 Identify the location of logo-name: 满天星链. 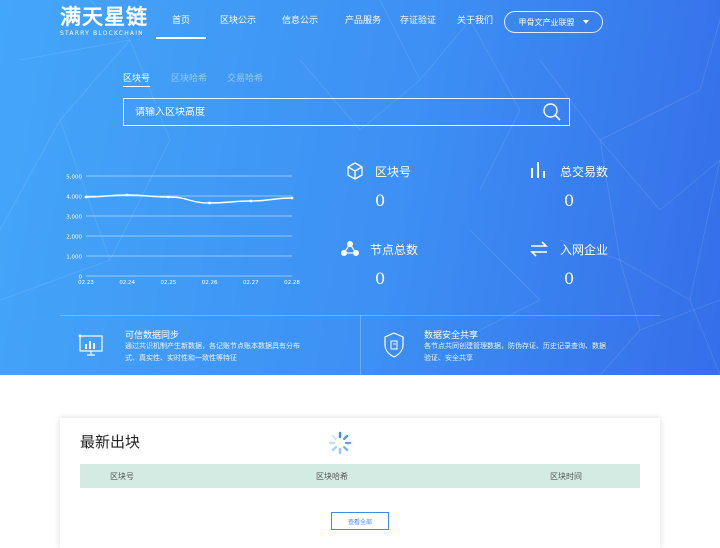
(104, 17).